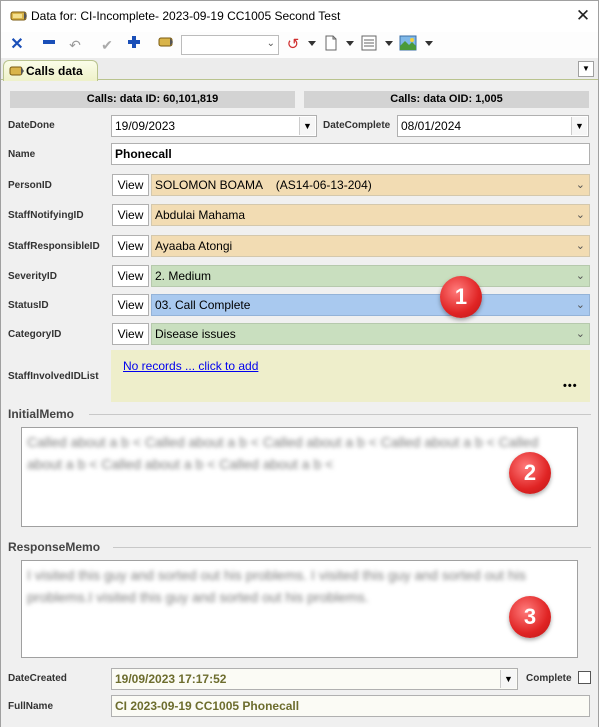 The height and width of the screenshot is (727, 599). What do you see at coordinates (41, 414) in the screenshot?
I see `initial-memo-title: InitialMemo` at bounding box center [41, 414].